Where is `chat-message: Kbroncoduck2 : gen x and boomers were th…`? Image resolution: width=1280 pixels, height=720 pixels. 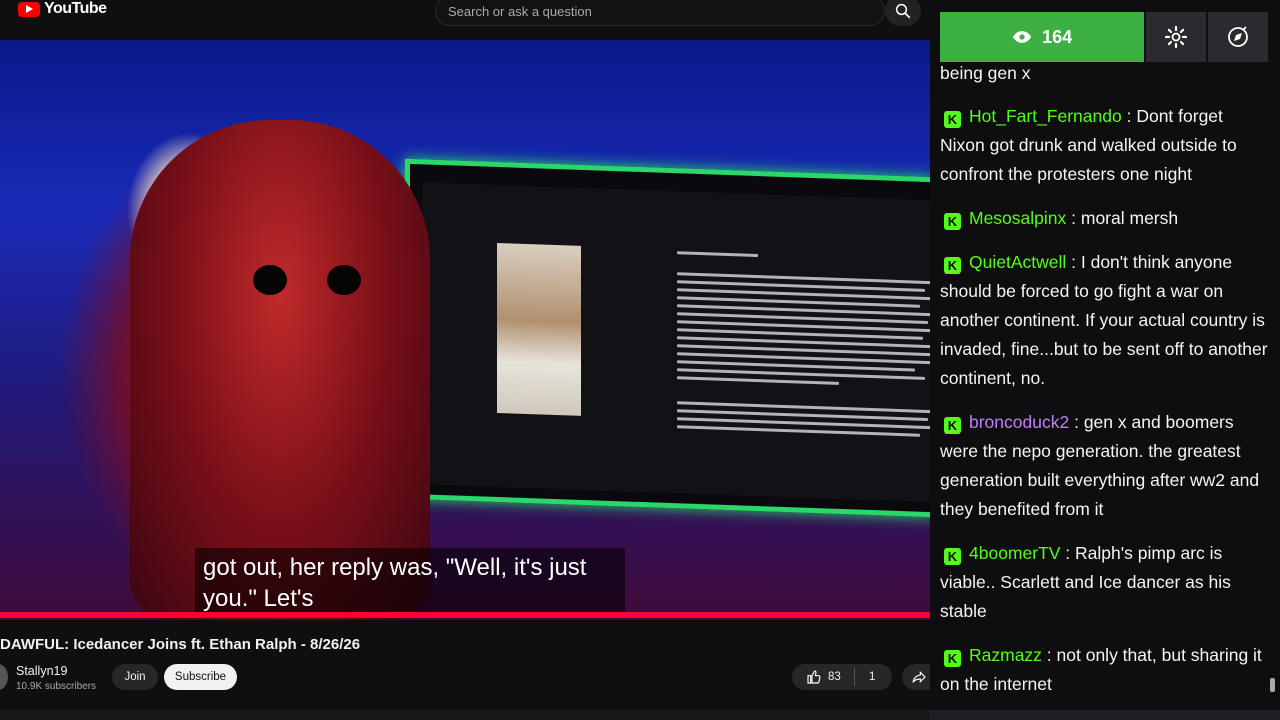
chat-message: Kbroncoduck2 : gen x and boomers were th… is located at coordinates (1105, 466).